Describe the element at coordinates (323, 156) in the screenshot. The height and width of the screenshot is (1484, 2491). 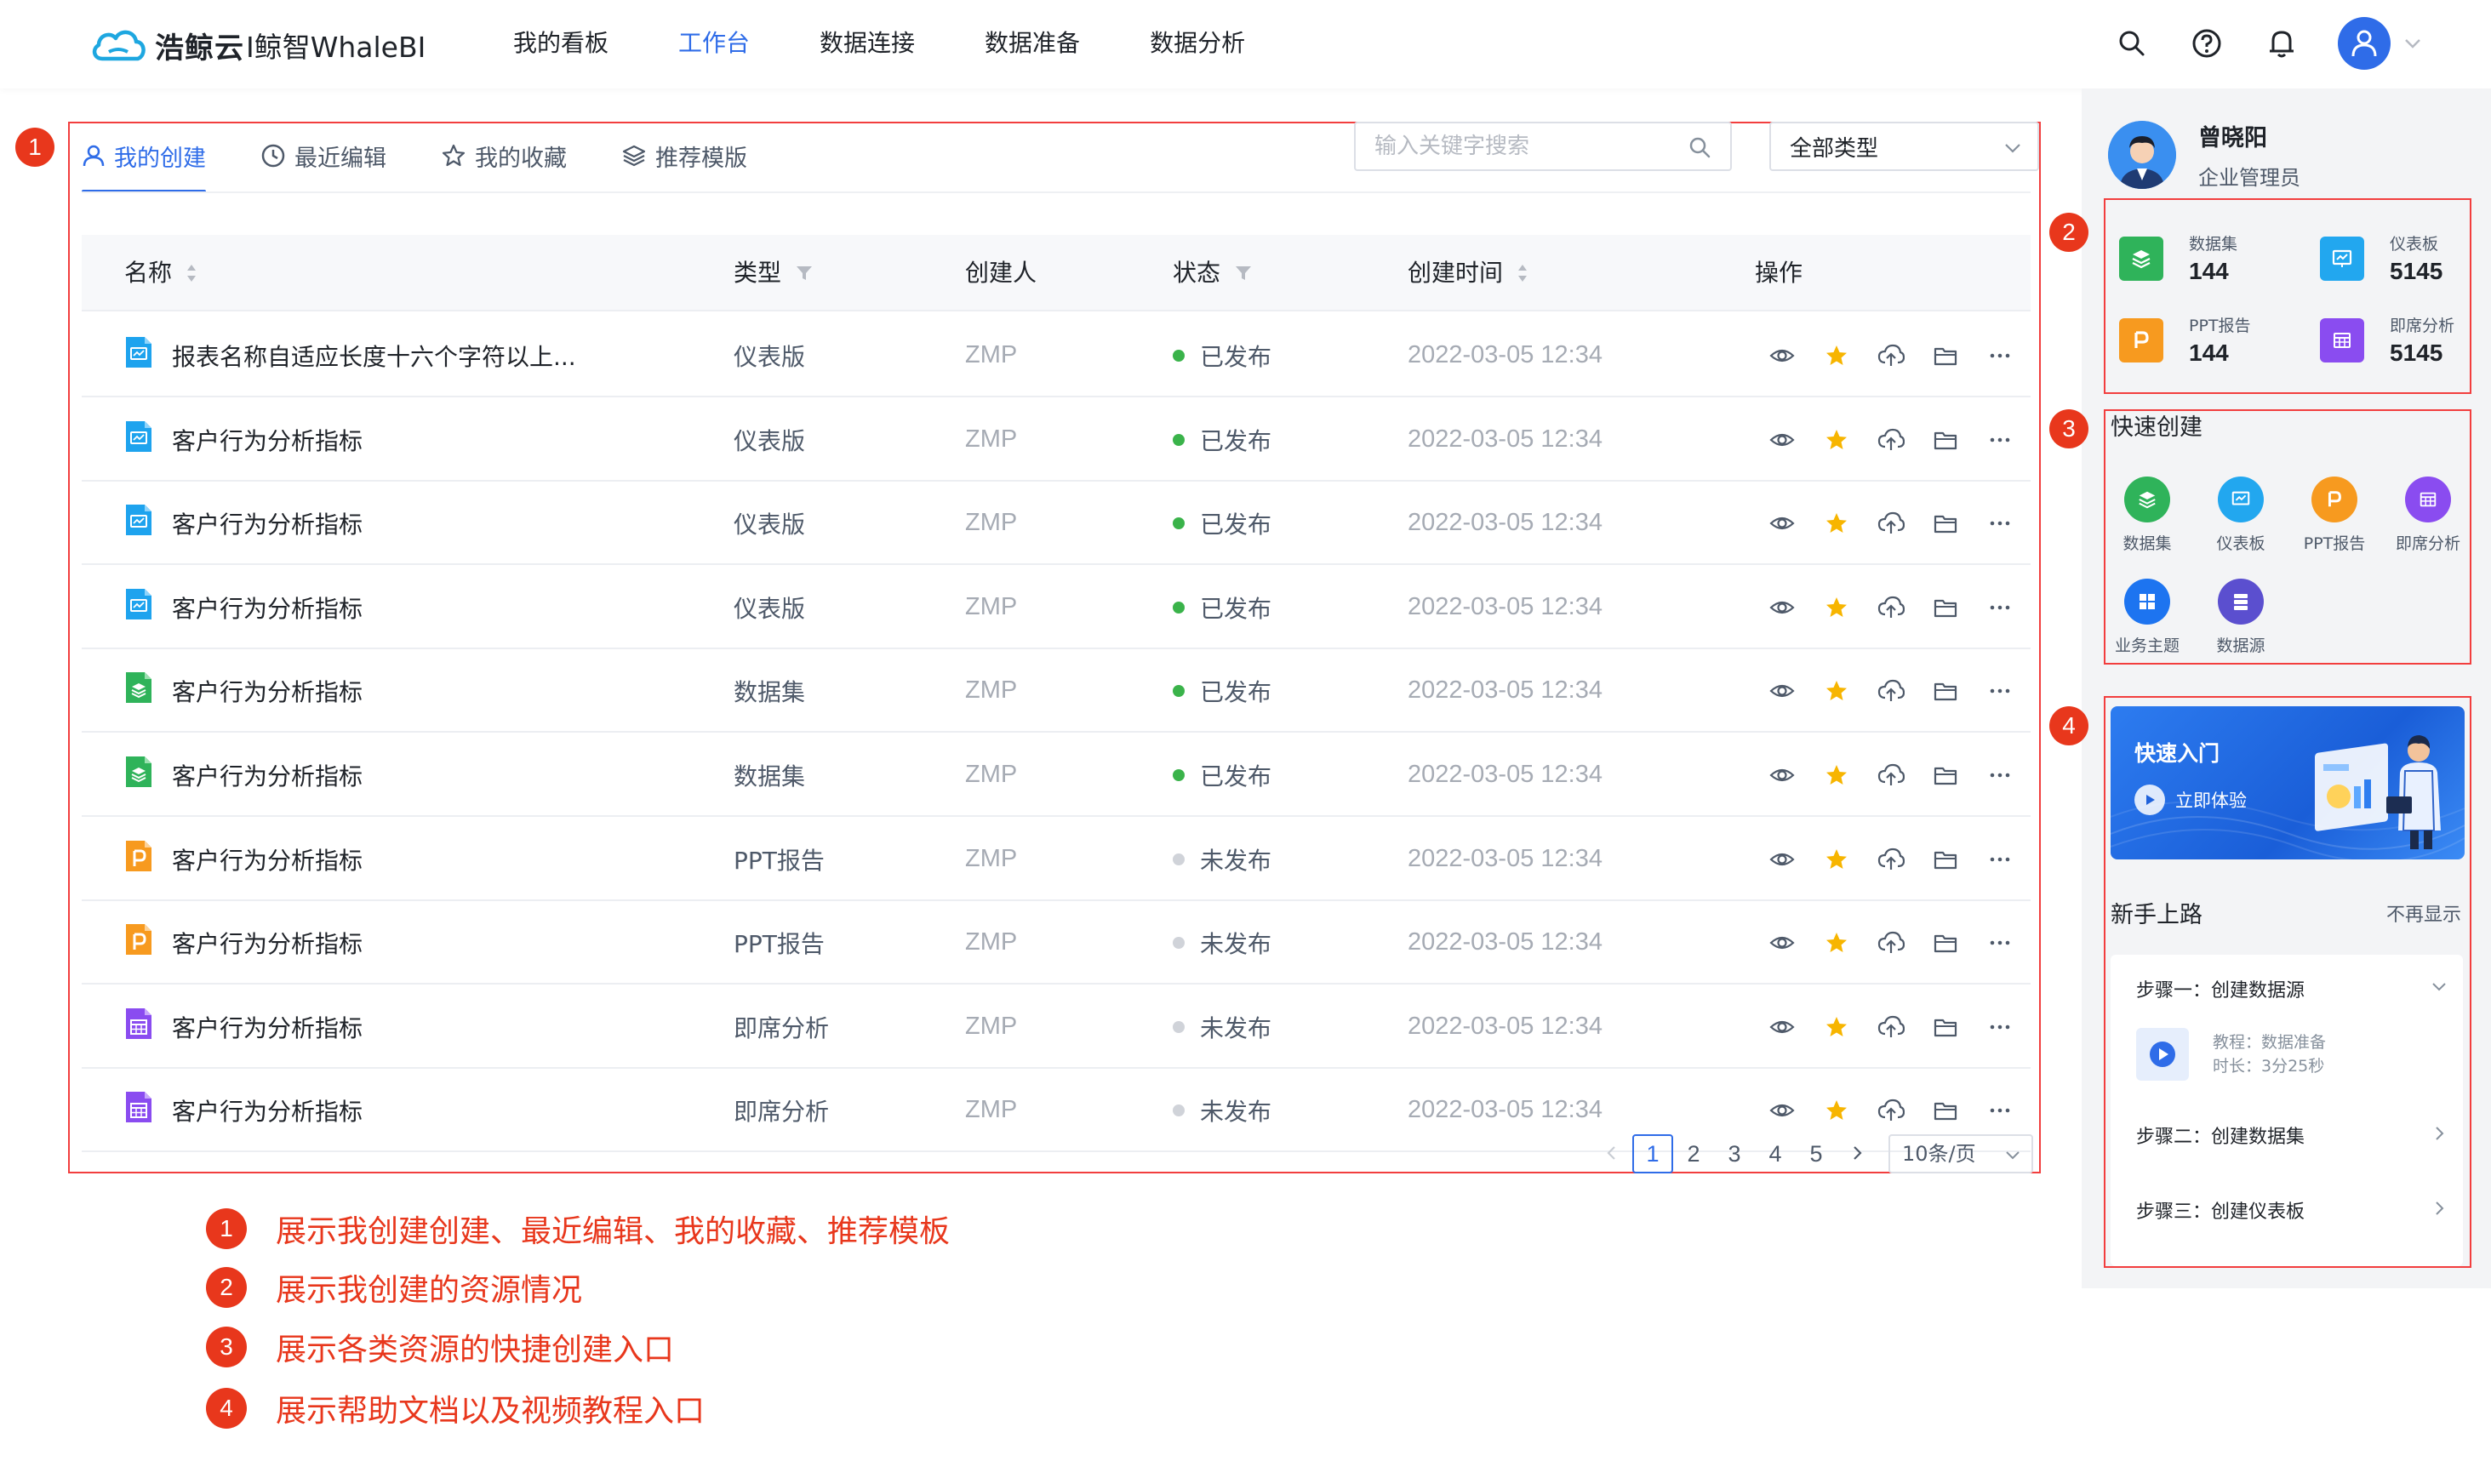
I see `tab-recent-edits: 最近编辑` at that location.